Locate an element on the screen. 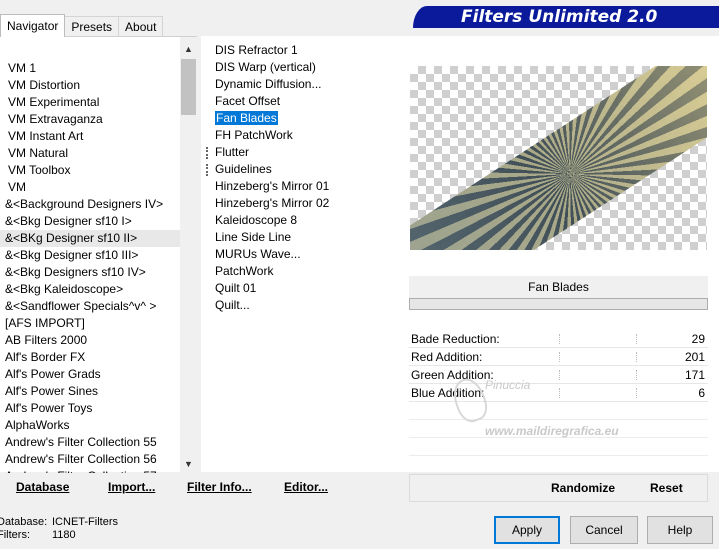  parameter-value: 201 is located at coordinates (694, 357).